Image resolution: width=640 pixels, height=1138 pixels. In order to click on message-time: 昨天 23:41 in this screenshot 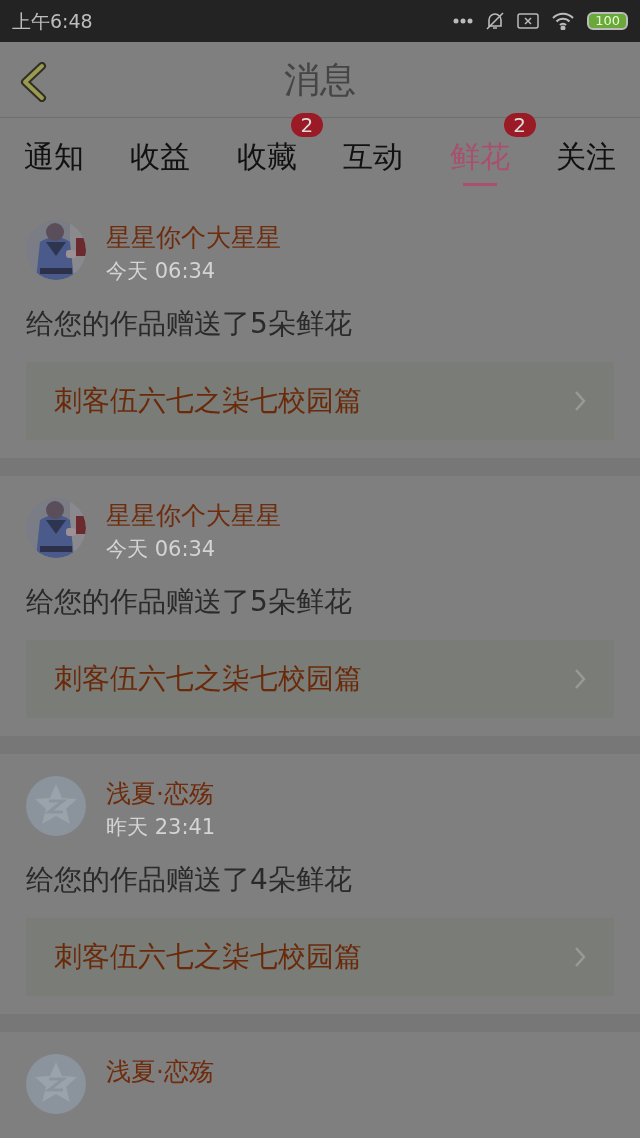, I will do `click(161, 827)`.